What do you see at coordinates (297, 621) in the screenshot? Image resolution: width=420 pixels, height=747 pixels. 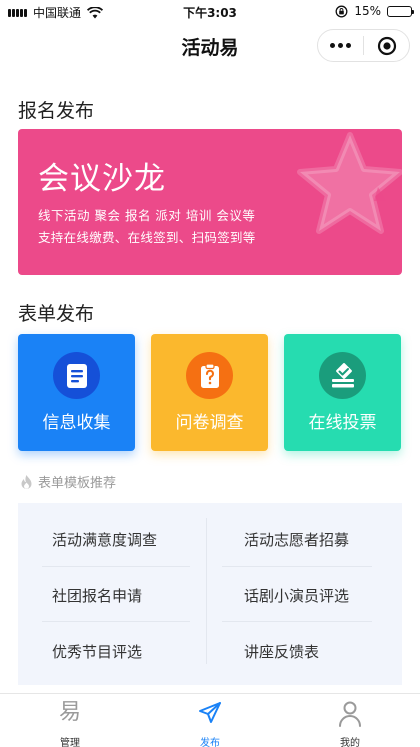 I see `template-divider-row-2-right` at bounding box center [297, 621].